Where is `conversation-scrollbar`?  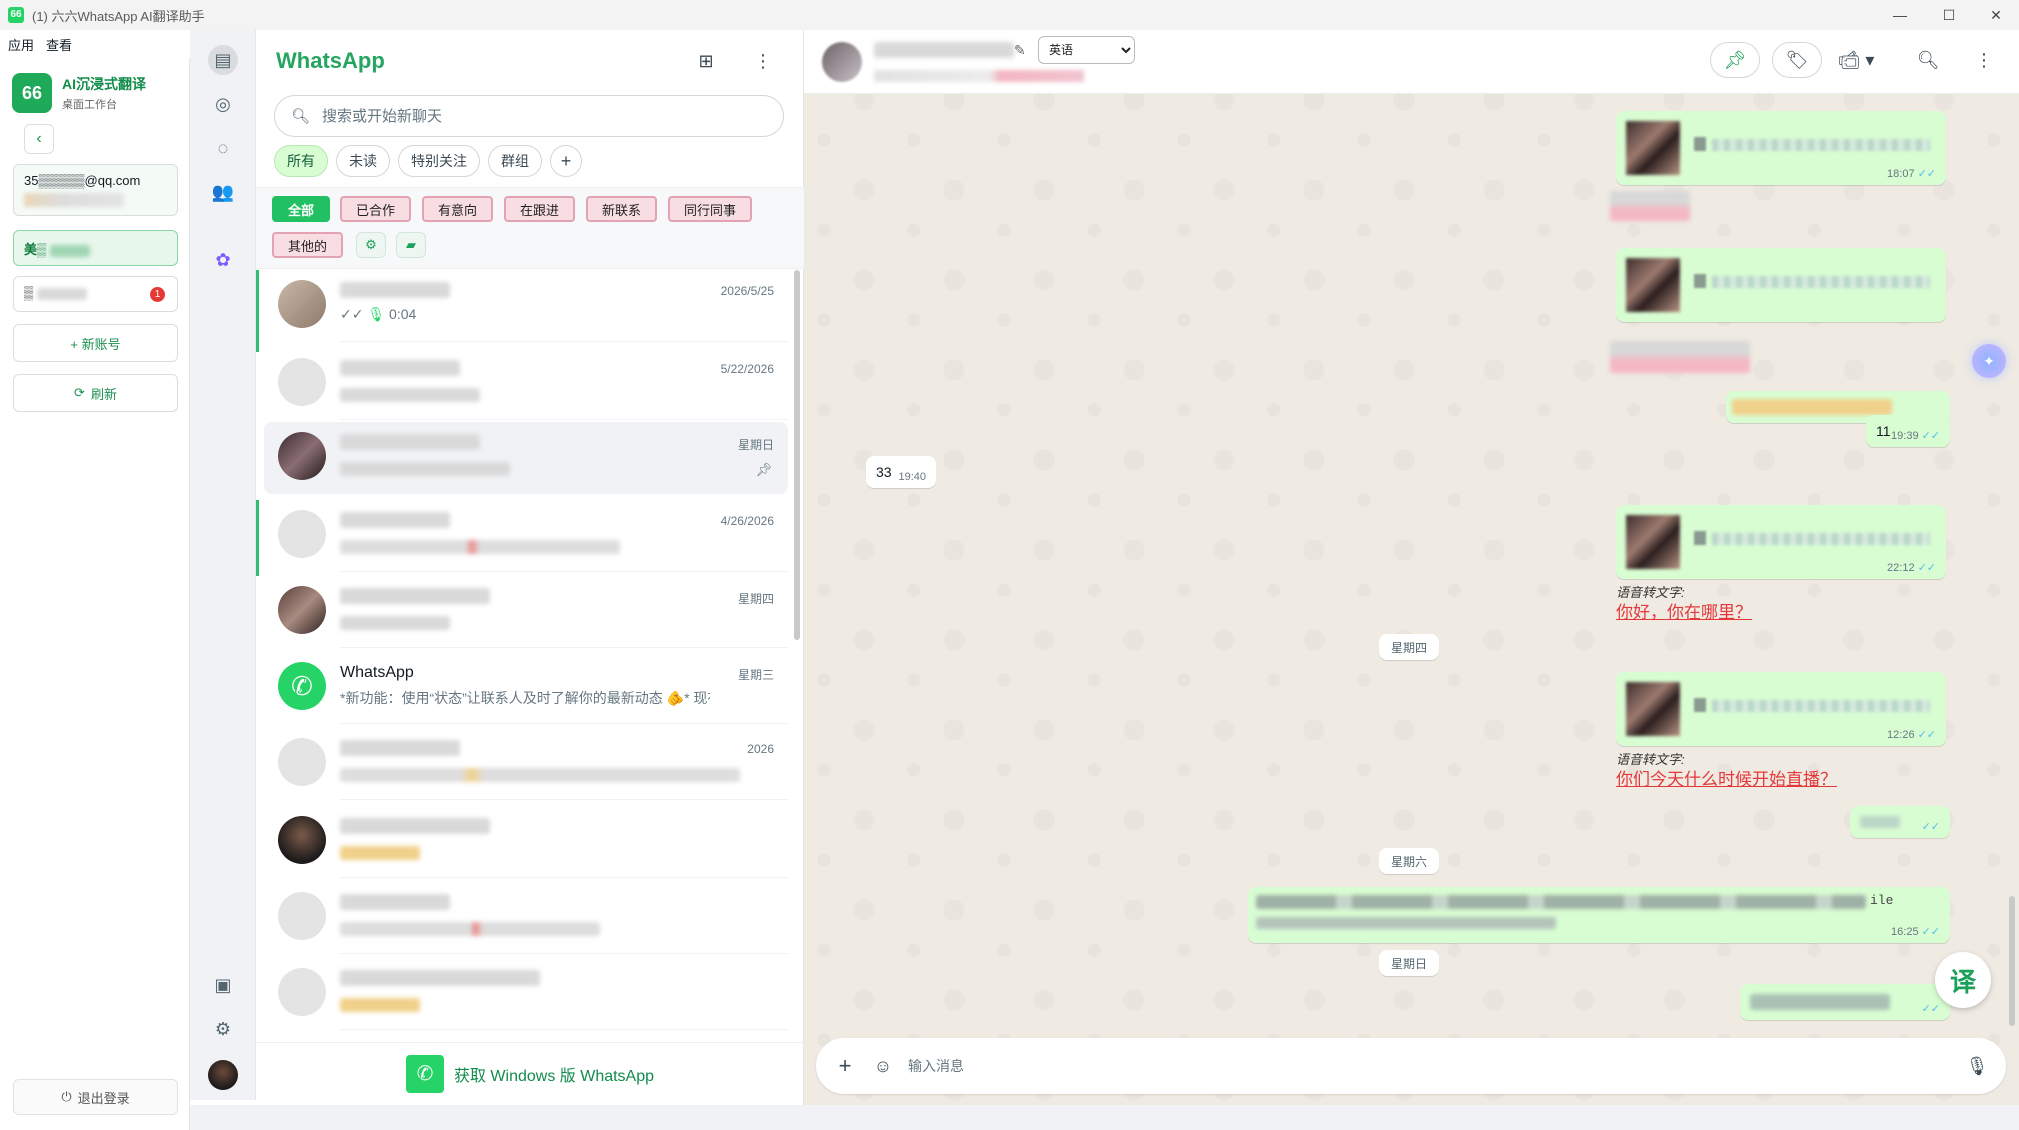 conversation-scrollbar is located at coordinates (2012, 961).